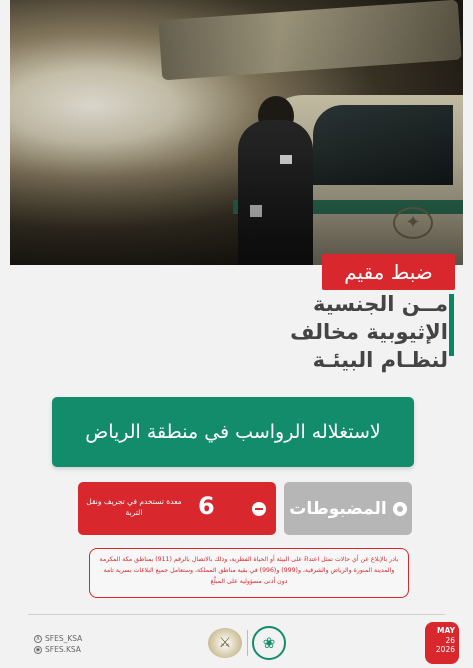  I want to click on footer-divider, so click(236, 614).